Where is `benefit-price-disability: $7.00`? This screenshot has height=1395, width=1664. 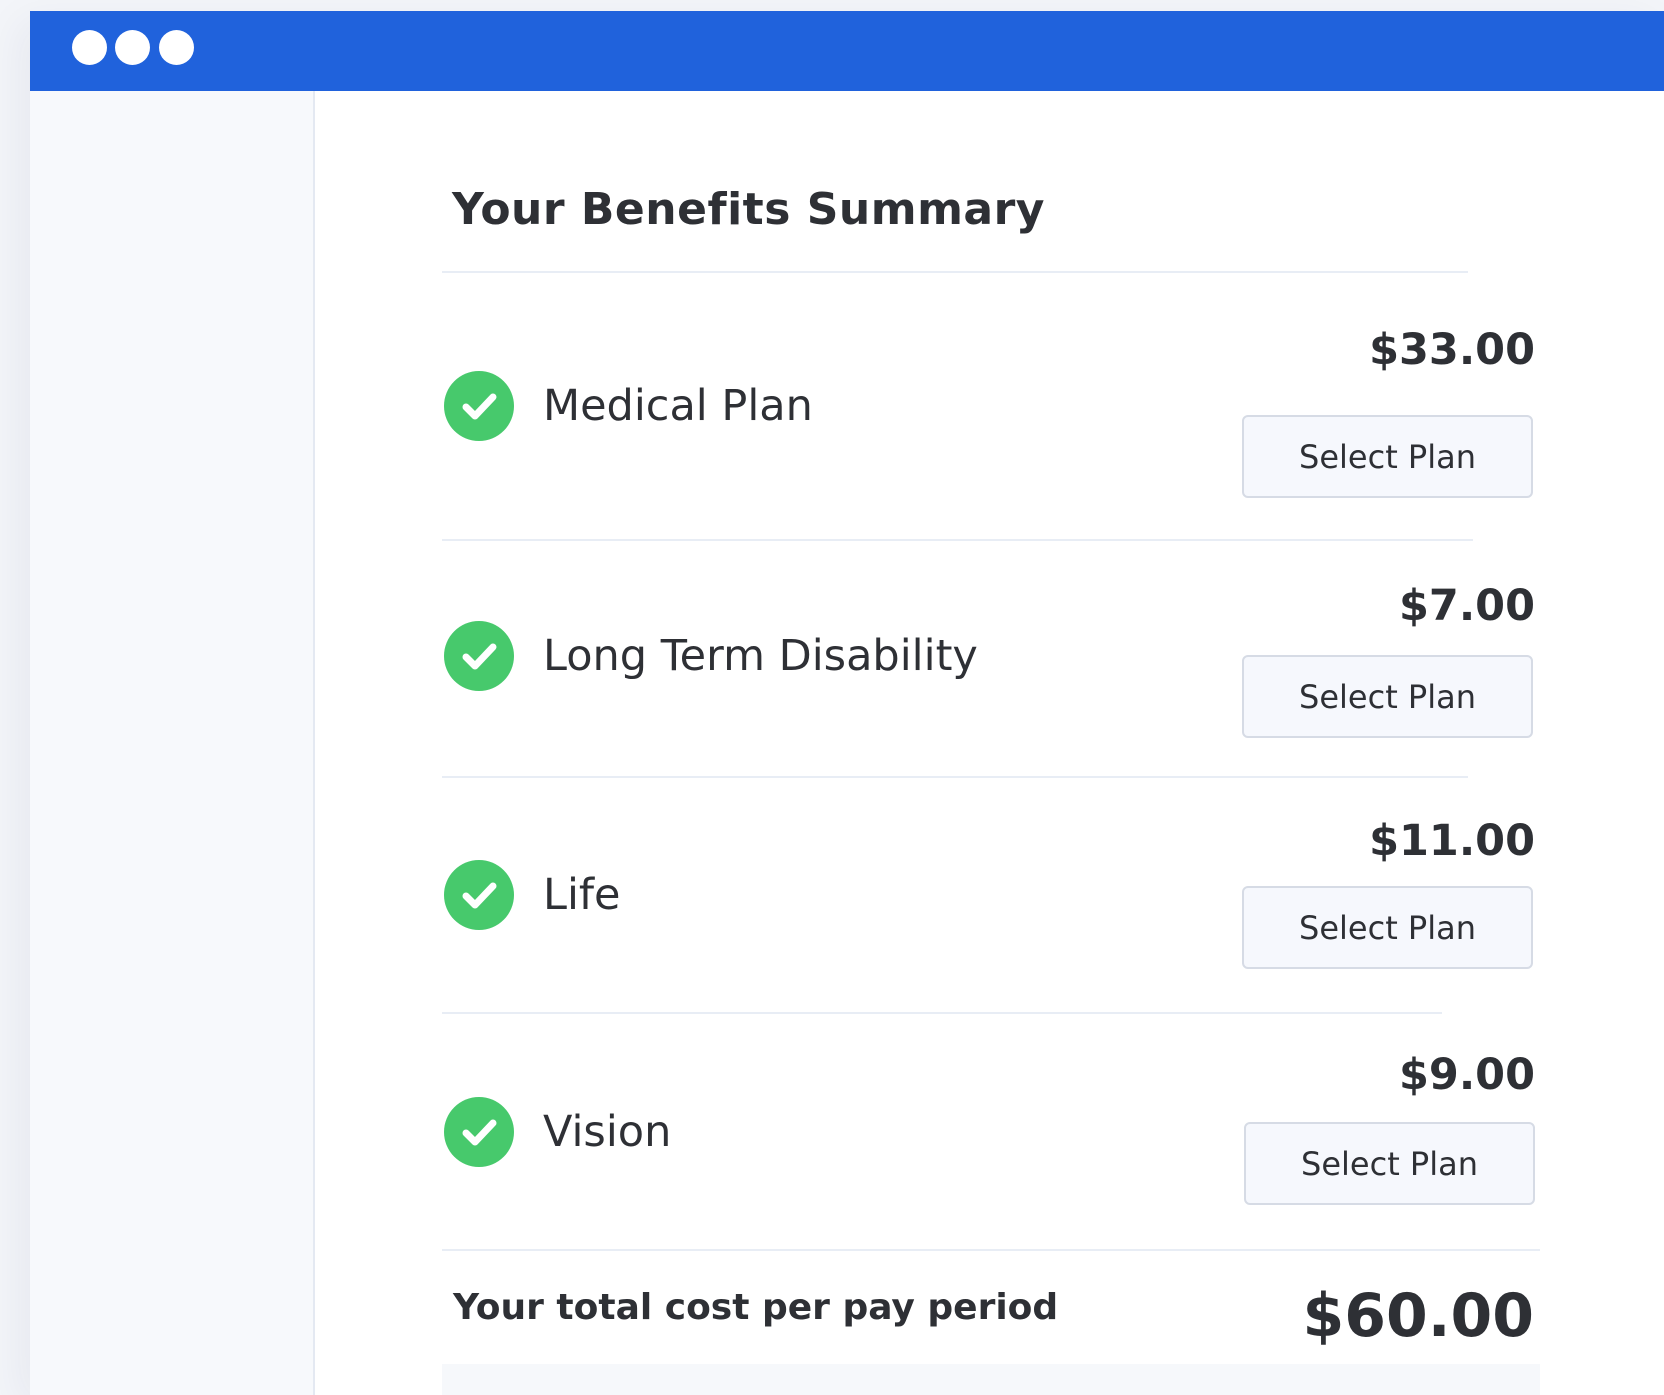
benefit-price-disability: $7.00 is located at coordinates (1466, 606).